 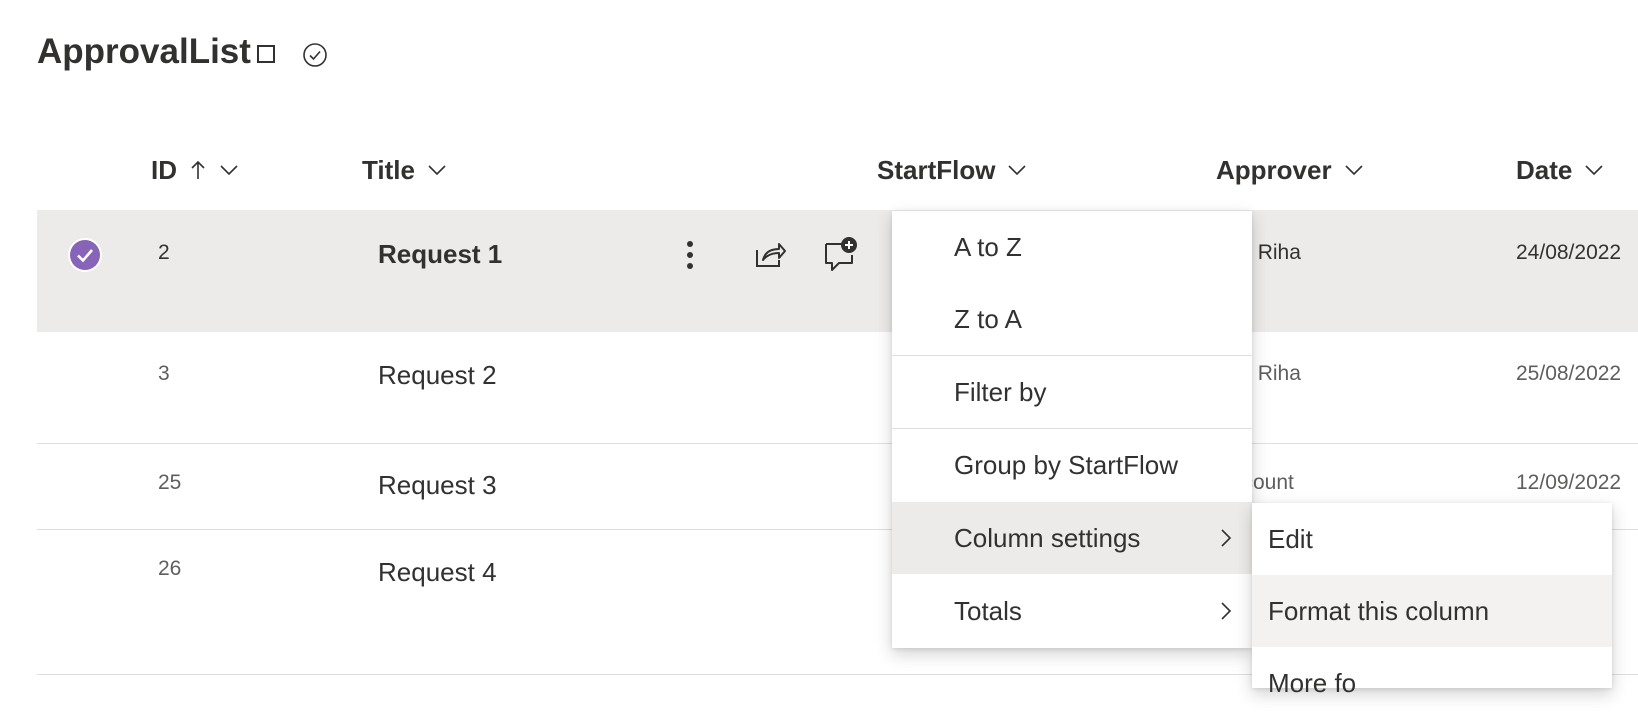 I want to click on submenu-item-format-column: Format this column, so click(x=1432, y=611).